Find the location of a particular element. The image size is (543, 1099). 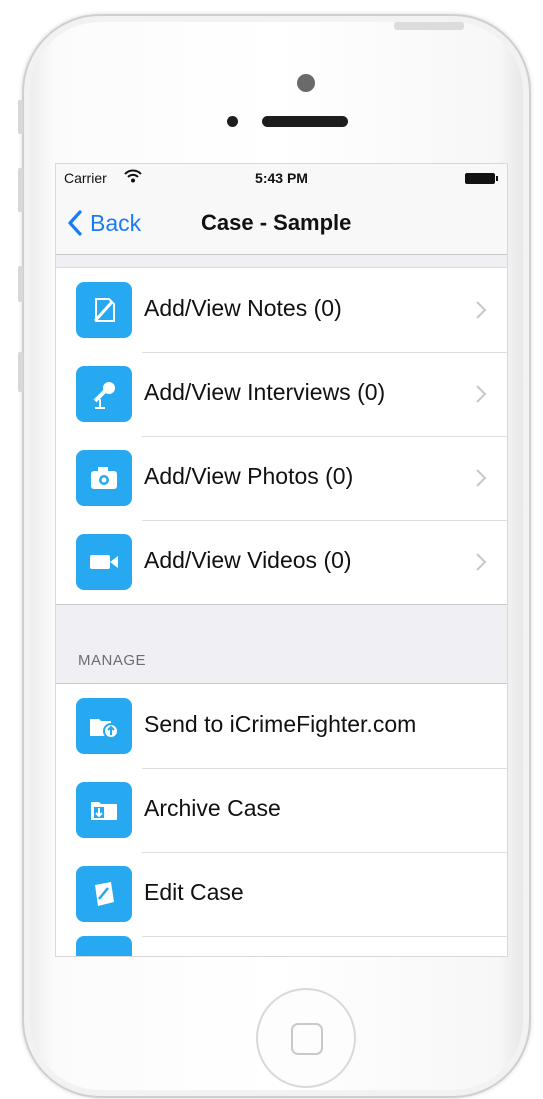

interviews-row: Add/View Interviews (0) is located at coordinates (281, 394).